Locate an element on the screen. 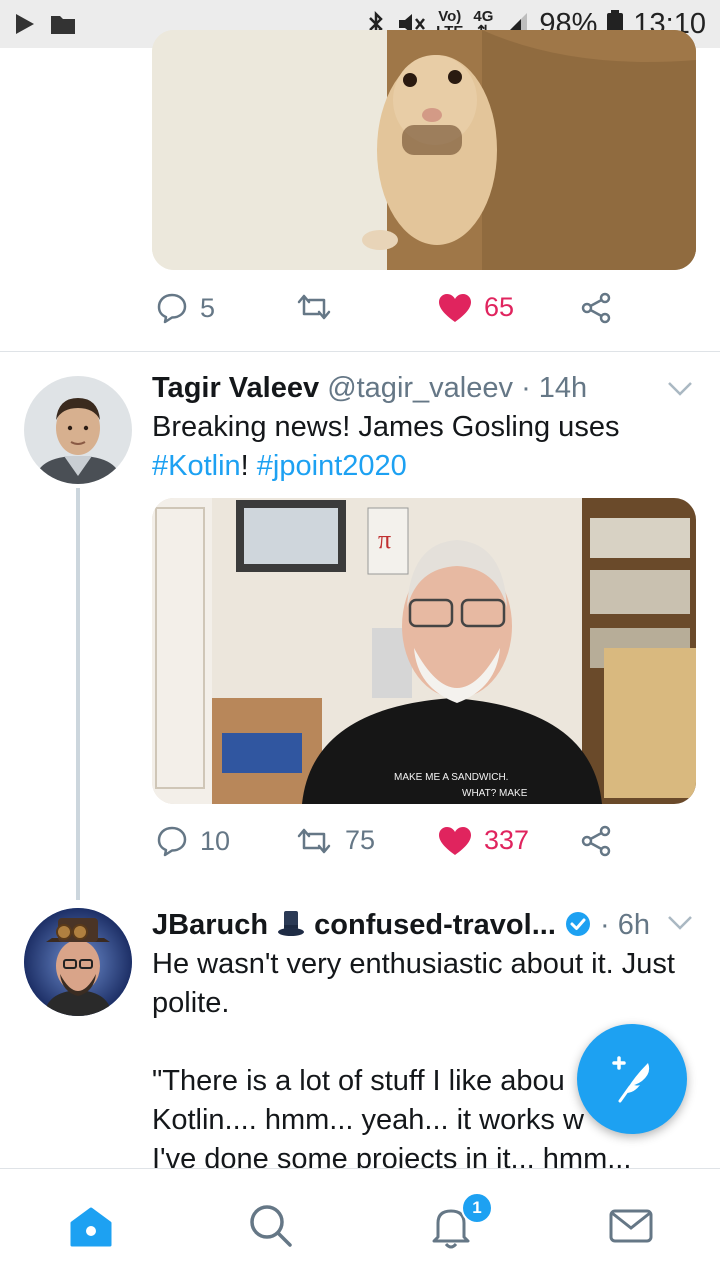  tweet-time: 6h is located at coordinates (633, 925).